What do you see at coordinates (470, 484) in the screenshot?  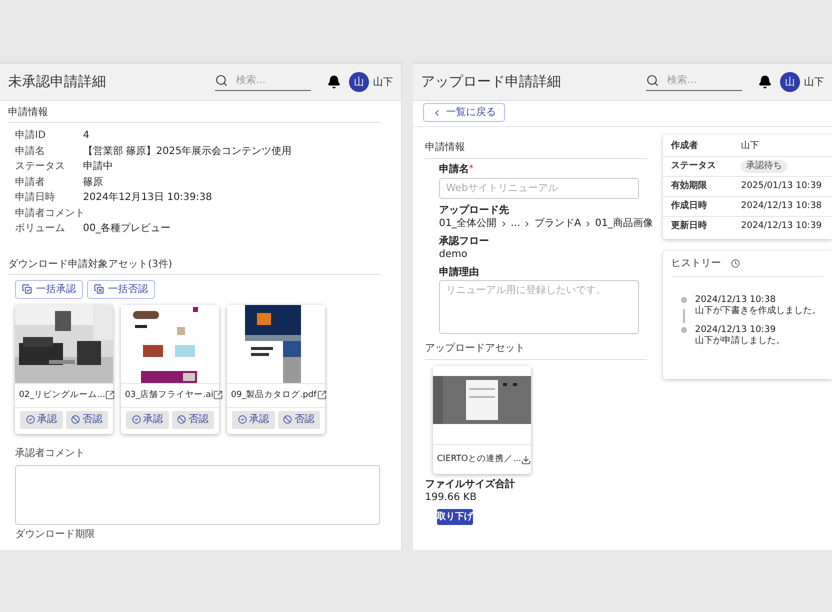 I see `field-label: ファイルサイズ合計` at bounding box center [470, 484].